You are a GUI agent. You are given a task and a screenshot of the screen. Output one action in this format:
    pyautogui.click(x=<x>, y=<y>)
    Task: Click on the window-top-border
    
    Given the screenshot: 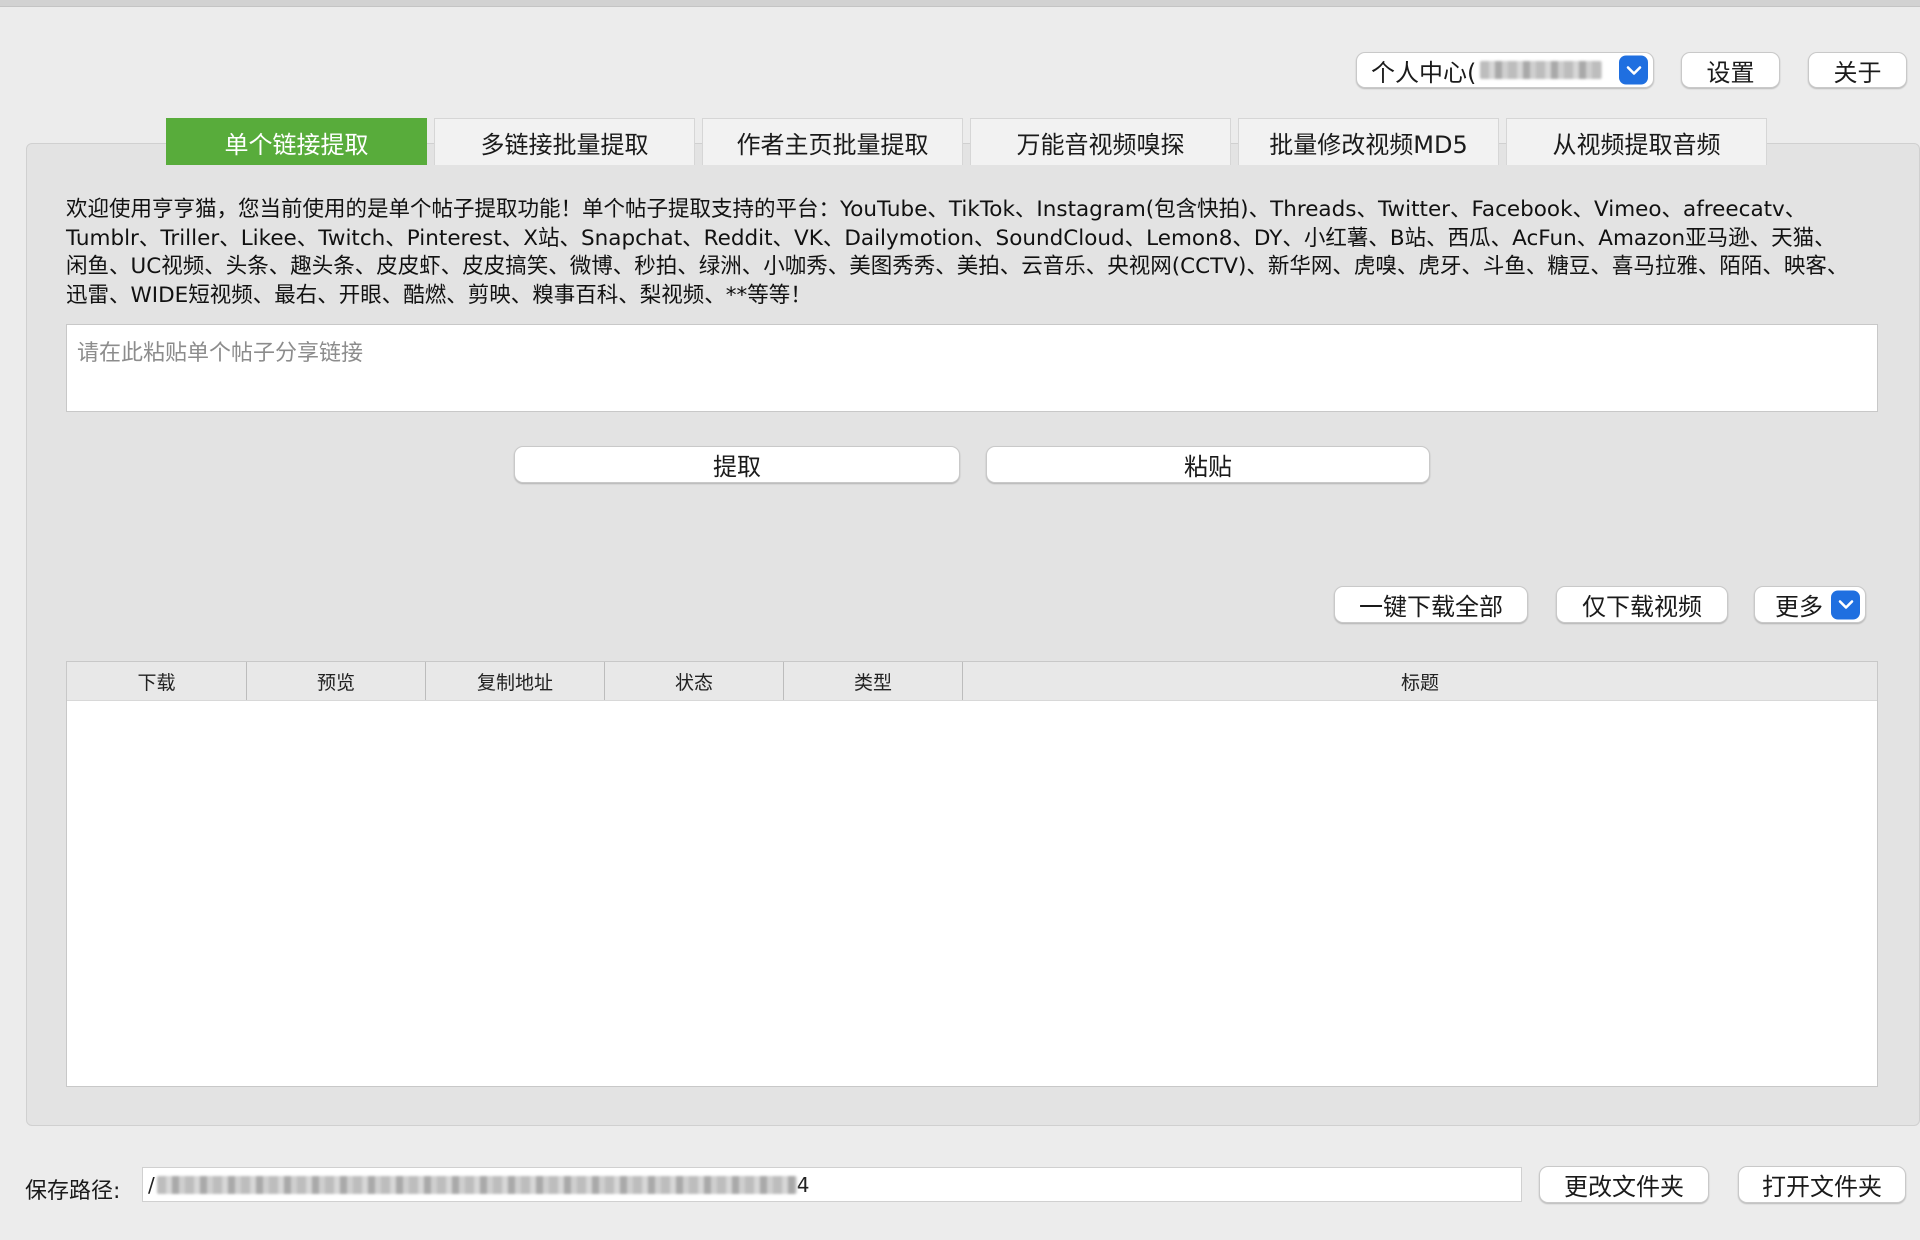 What is the action you would take?
    pyautogui.click(x=960, y=3)
    